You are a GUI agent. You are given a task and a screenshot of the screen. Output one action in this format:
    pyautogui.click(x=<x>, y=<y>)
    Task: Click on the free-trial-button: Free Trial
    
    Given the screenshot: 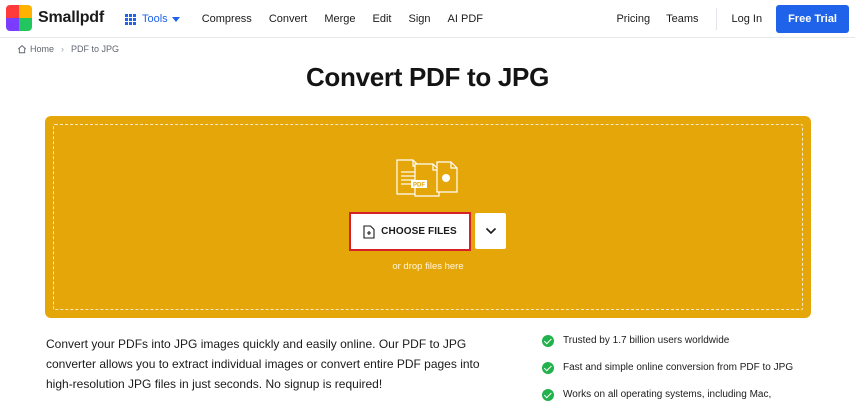 What is the action you would take?
    pyautogui.click(x=812, y=19)
    